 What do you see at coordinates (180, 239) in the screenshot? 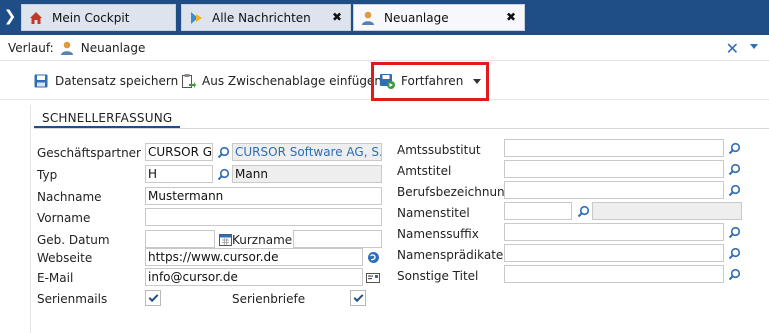
I see `geb-datum-field` at bounding box center [180, 239].